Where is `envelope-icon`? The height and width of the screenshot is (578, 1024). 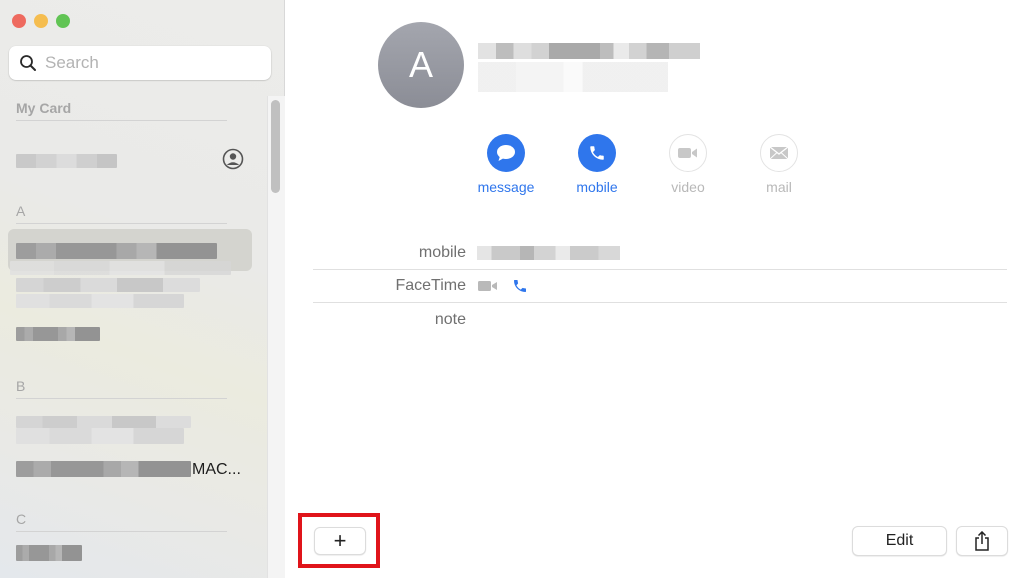 envelope-icon is located at coordinates (779, 153).